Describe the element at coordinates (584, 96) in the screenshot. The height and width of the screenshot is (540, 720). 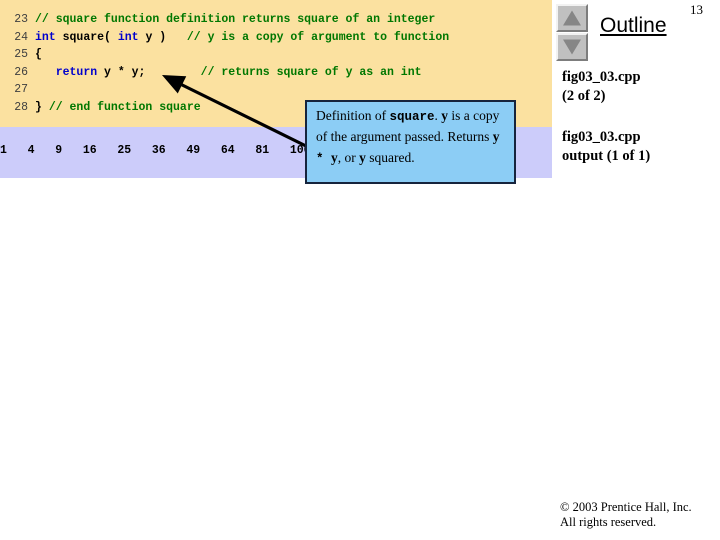
I see `outline-entry-0-subtitle: (2 of 2)` at that location.